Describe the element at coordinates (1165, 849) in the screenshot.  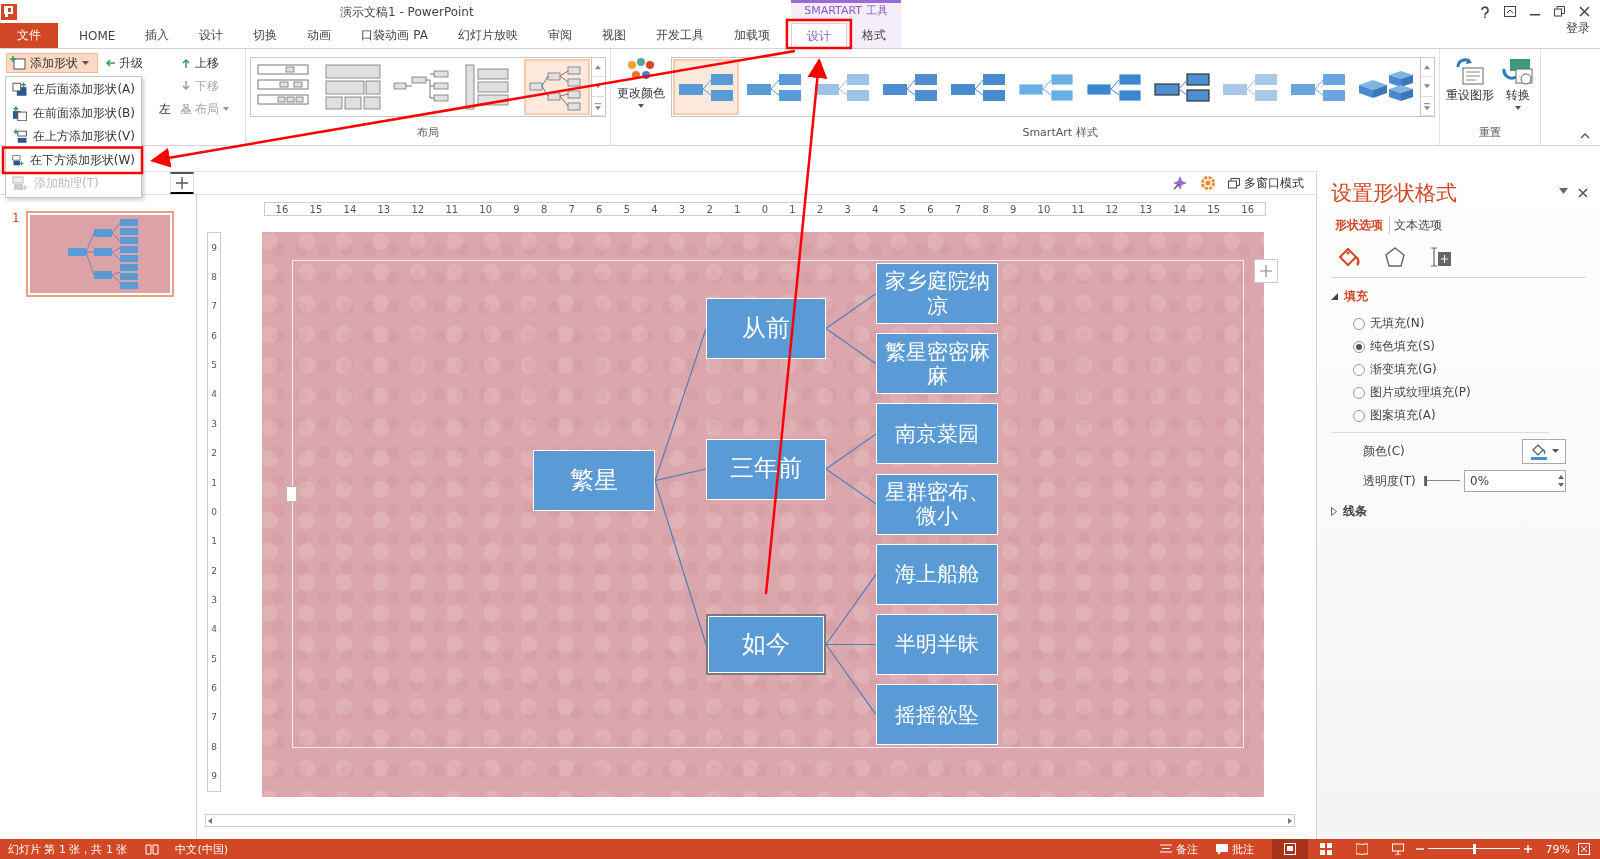
I see `notes-icon` at that location.